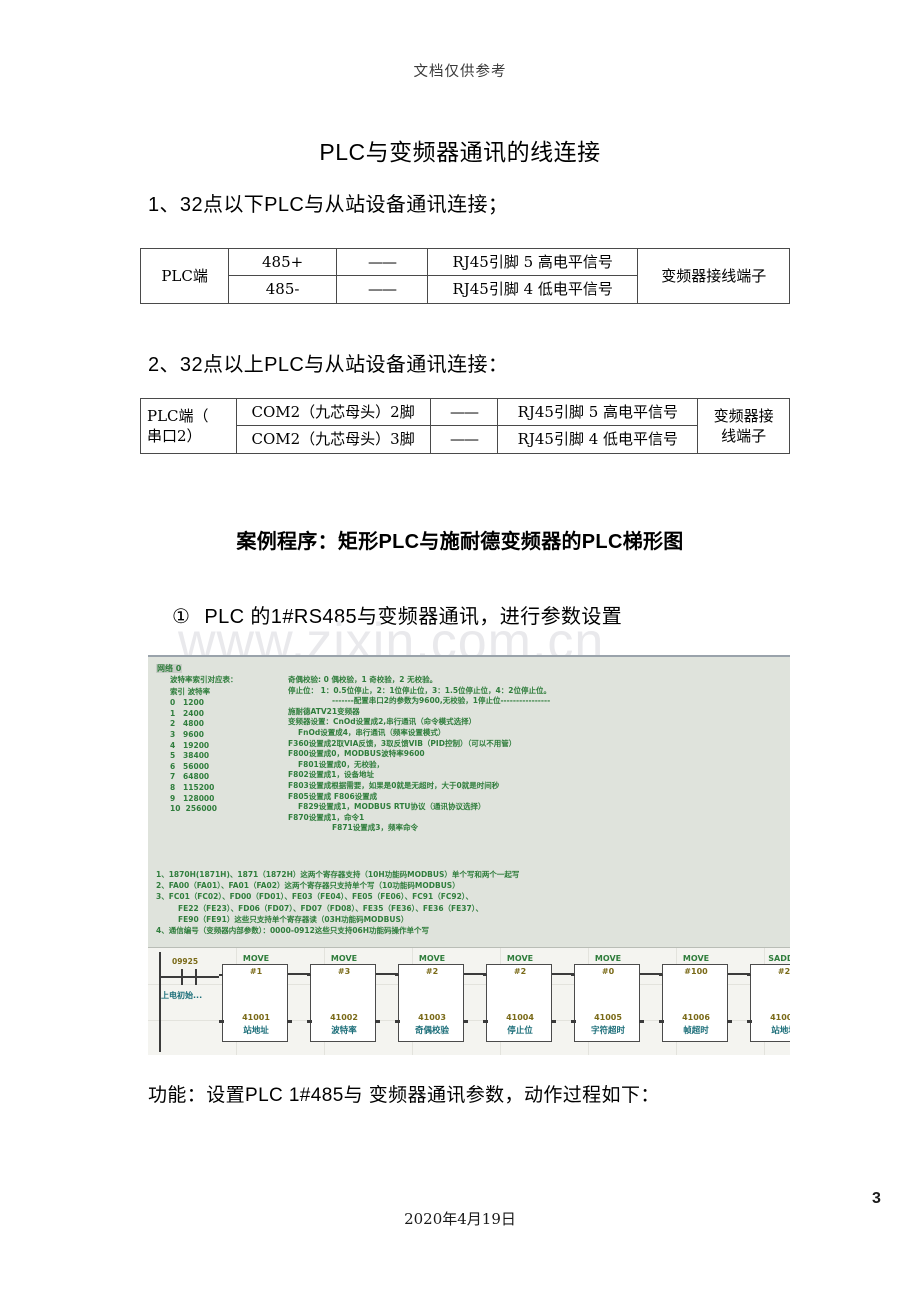 The height and width of the screenshot is (1302, 920). What do you see at coordinates (333, 796) in the screenshot?
I see `parameter-comment-line: F805设置成 F806设置成` at bounding box center [333, 796].